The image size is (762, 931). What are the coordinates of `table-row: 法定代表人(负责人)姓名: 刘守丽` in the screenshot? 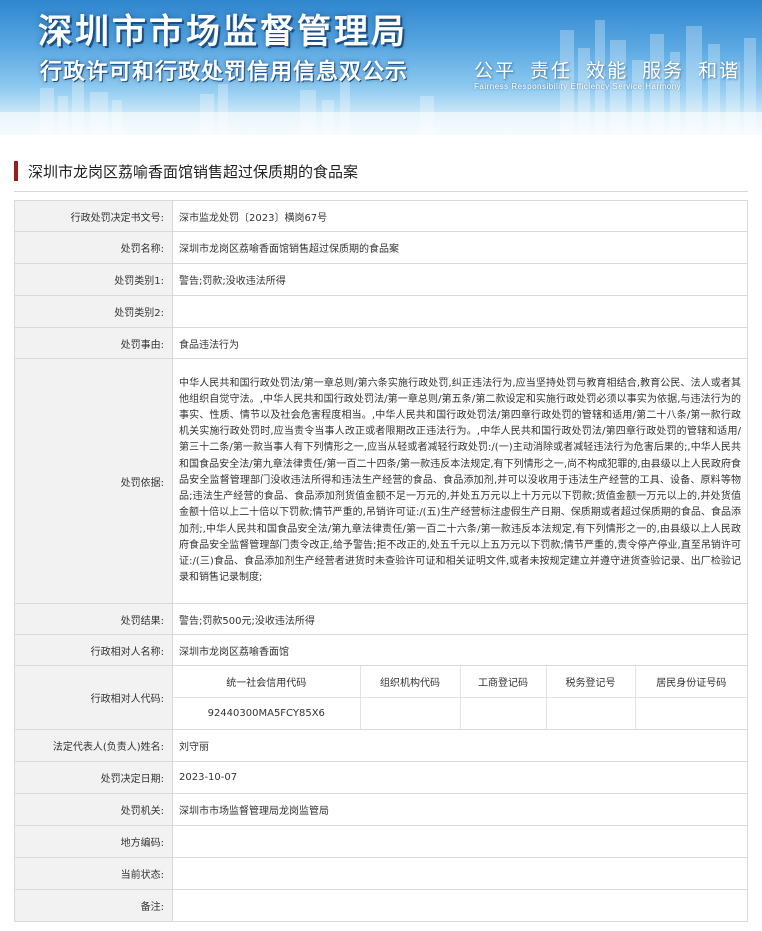 It's located at (381, 745).